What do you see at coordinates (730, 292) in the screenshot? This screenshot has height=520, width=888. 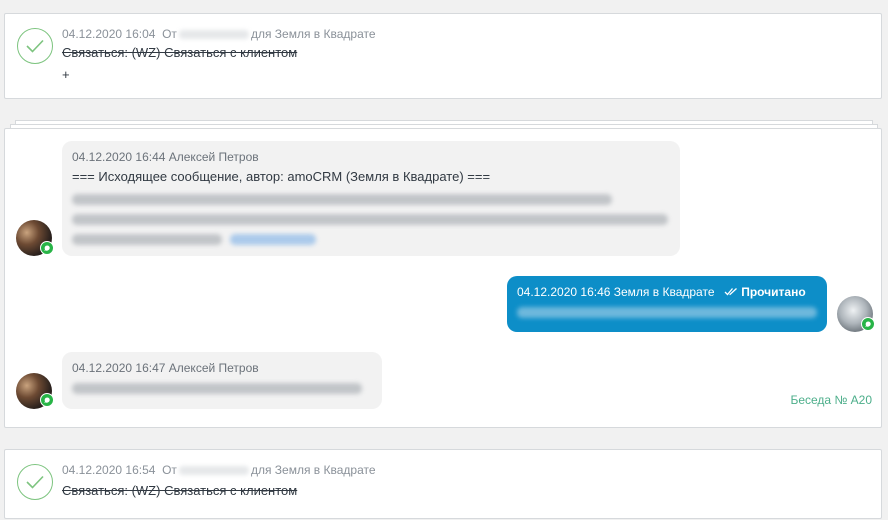 I see `double-check-icon` at bounding box center [730, 292].